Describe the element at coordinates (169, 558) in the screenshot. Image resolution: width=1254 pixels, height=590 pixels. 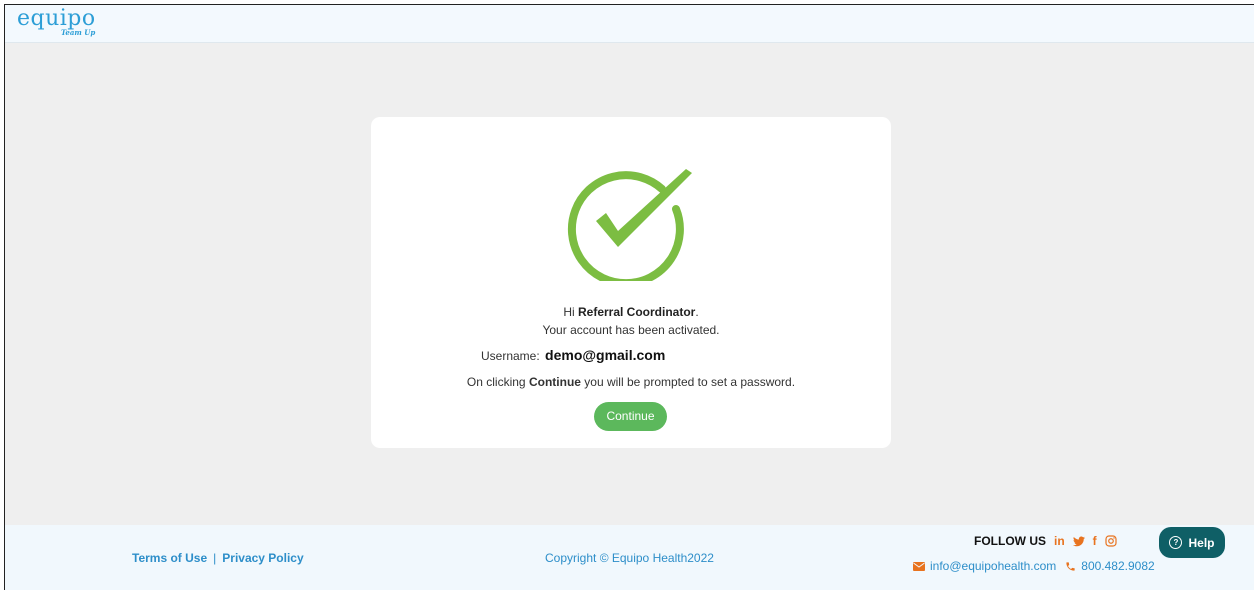
I see `terms-of-use-link: Terms of Use` at that location.